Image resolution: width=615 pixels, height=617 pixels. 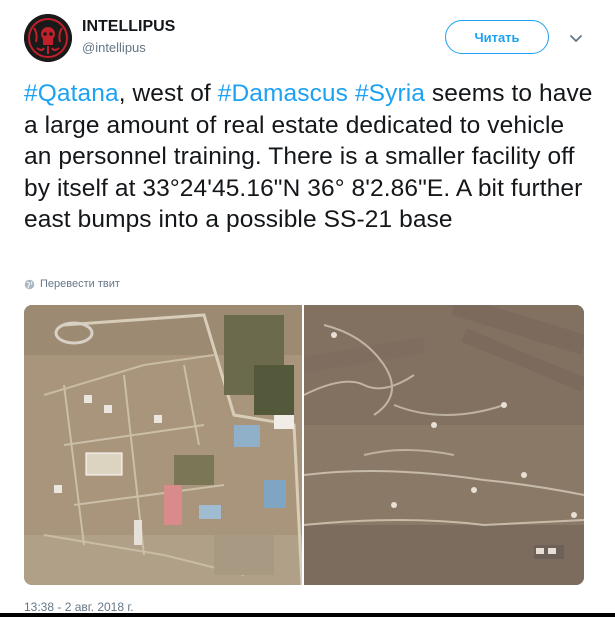 What do you see at coordinates (307, 615) in the screenshot?
I see `bottom-border` at bounding box center [307, 615].